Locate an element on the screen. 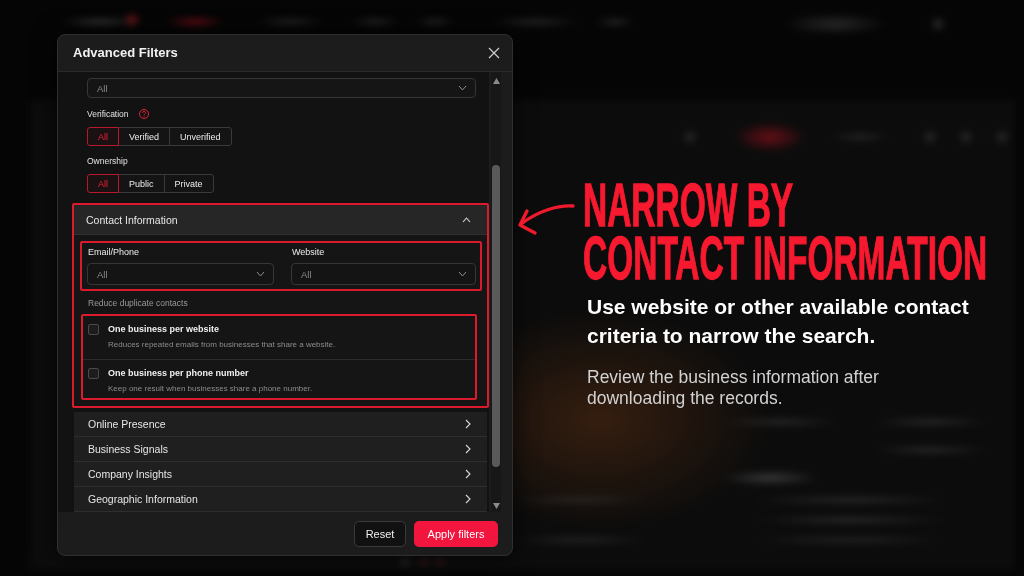  scrollbar-thumb is located at coordinates (496, 316).